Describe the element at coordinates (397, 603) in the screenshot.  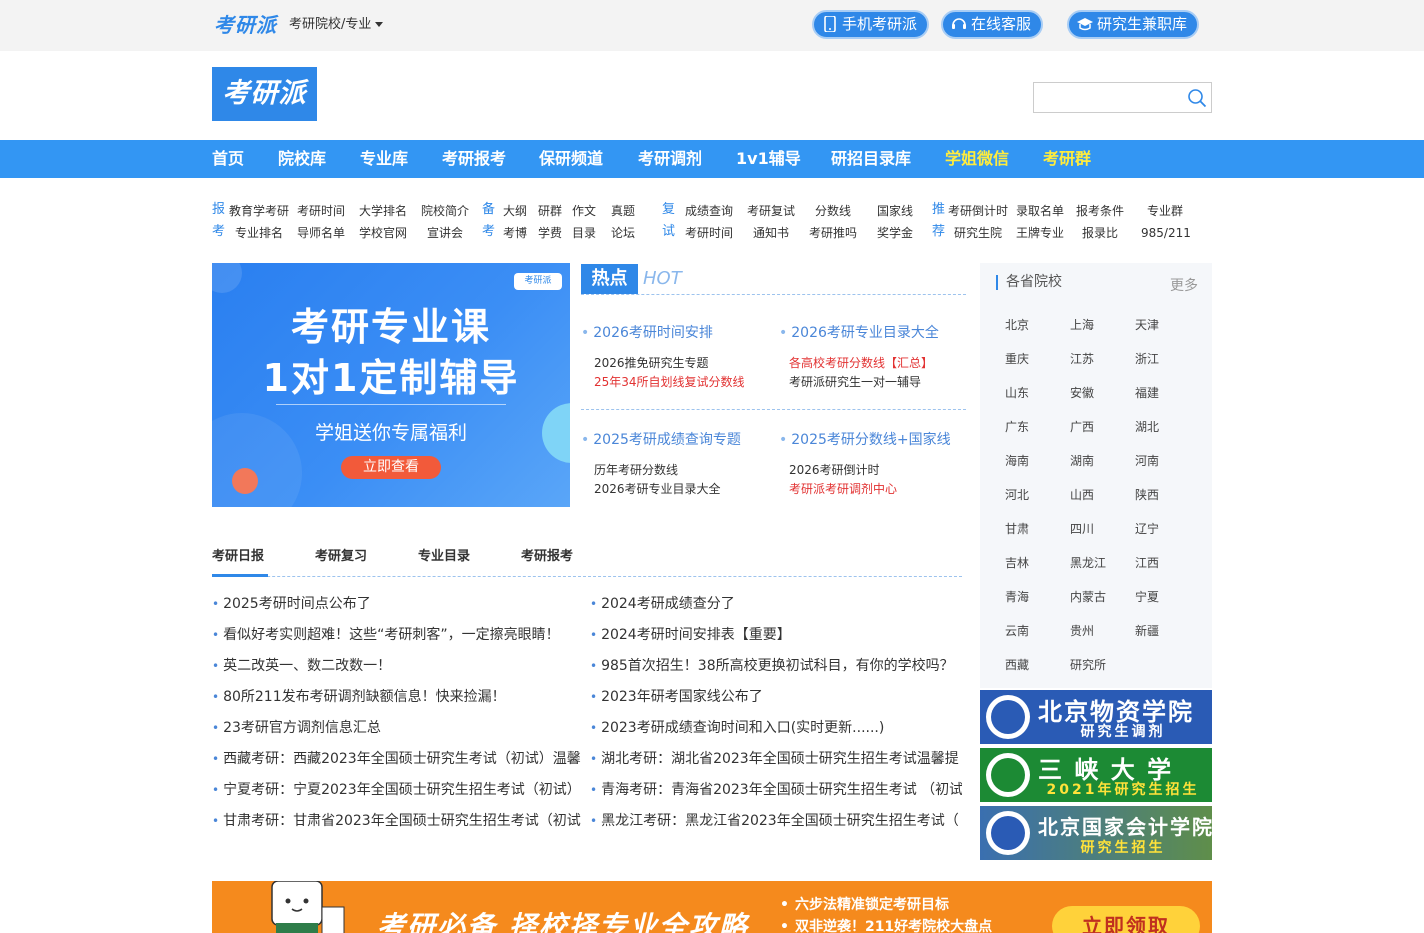
I see `list-item: • 2025考研时间点公布了` at that location.